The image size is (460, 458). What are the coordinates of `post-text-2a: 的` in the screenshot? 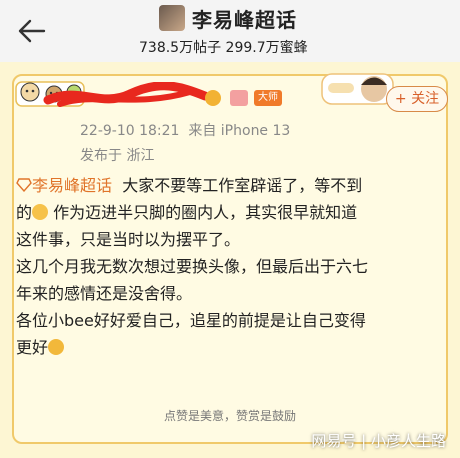 It's located at (24, 212).